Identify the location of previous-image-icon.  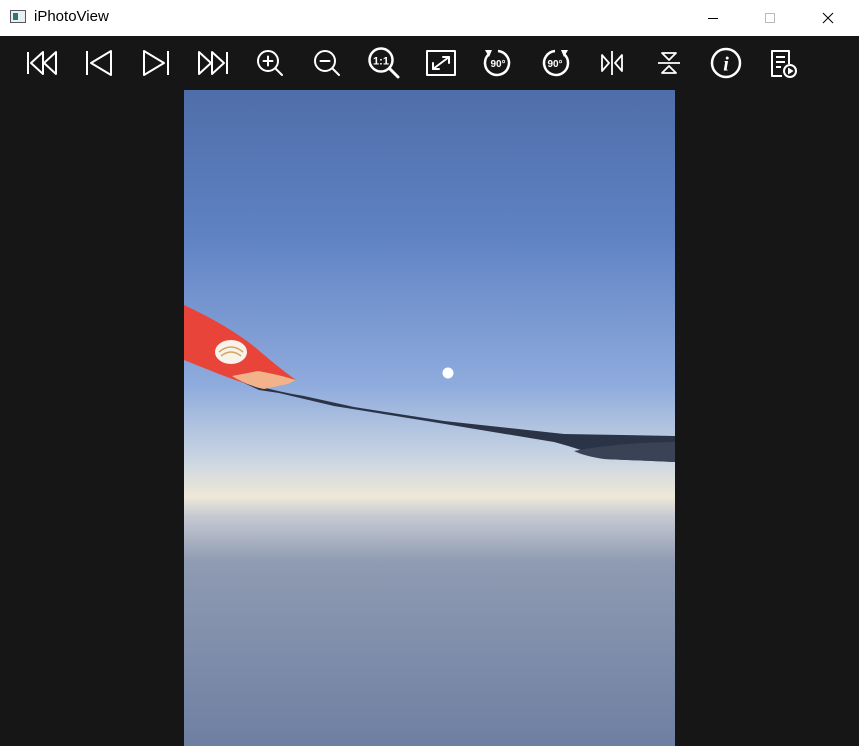
(99, 63).